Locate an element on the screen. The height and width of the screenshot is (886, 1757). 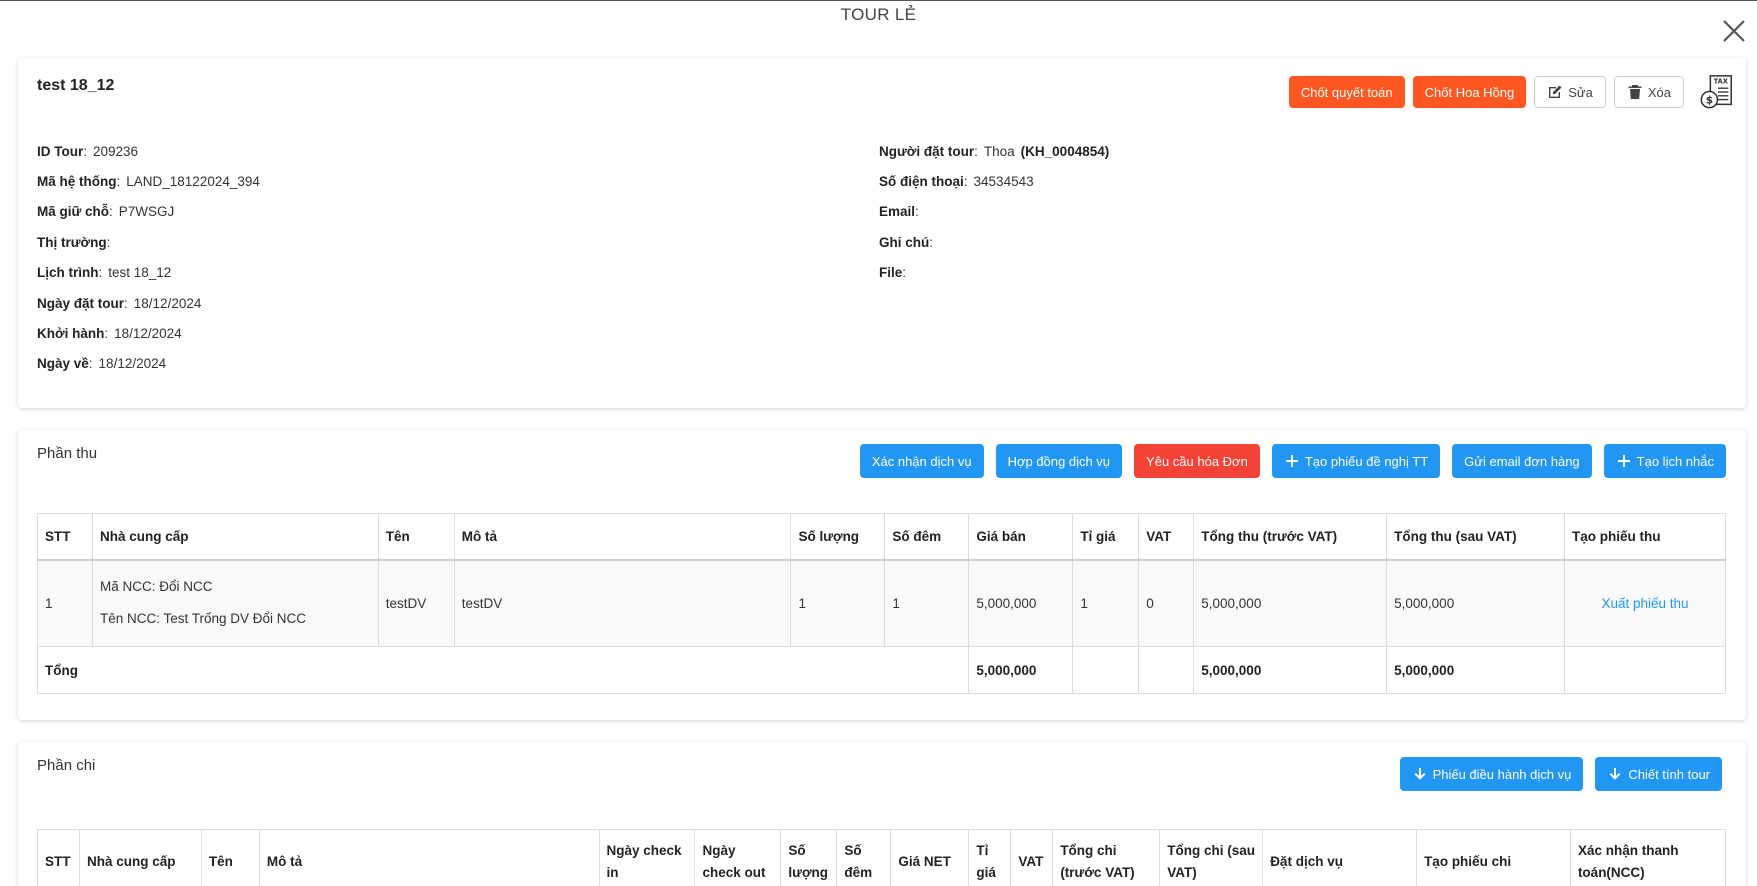
edit-label: Sửa is located at coordinates (1580, 92).